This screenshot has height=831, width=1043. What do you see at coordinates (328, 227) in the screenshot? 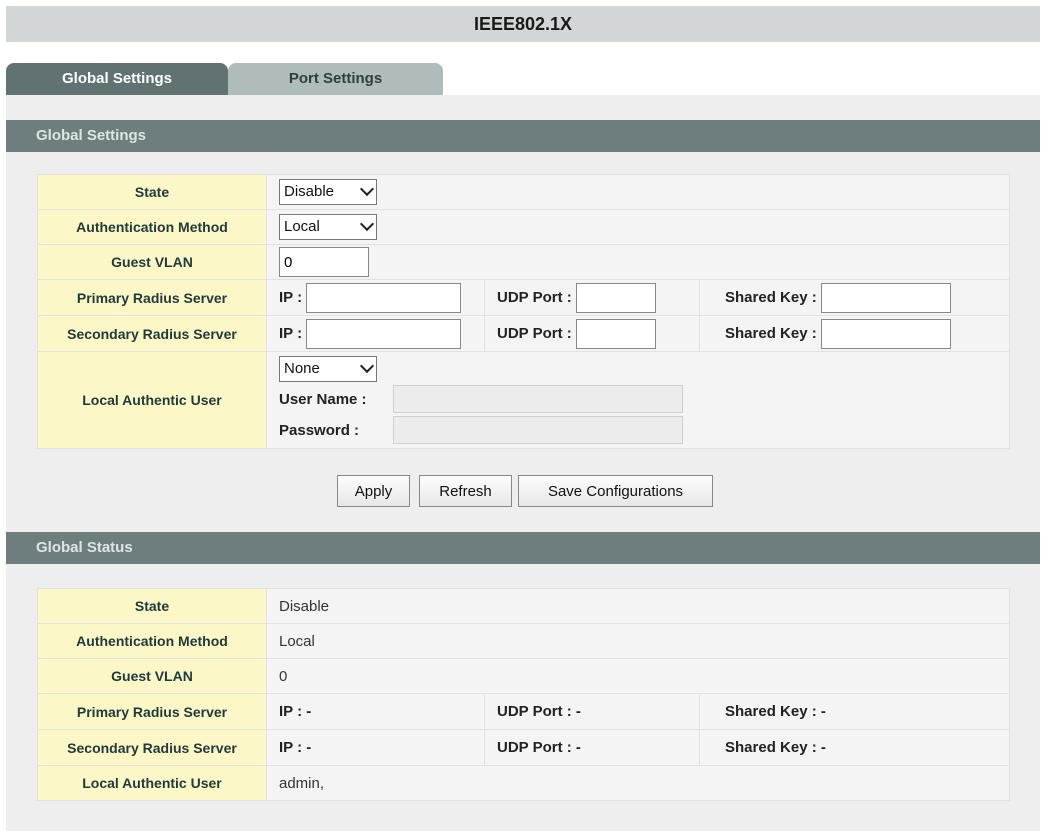
I see `auth-method-select: Local` at bounding box center [328, 227].